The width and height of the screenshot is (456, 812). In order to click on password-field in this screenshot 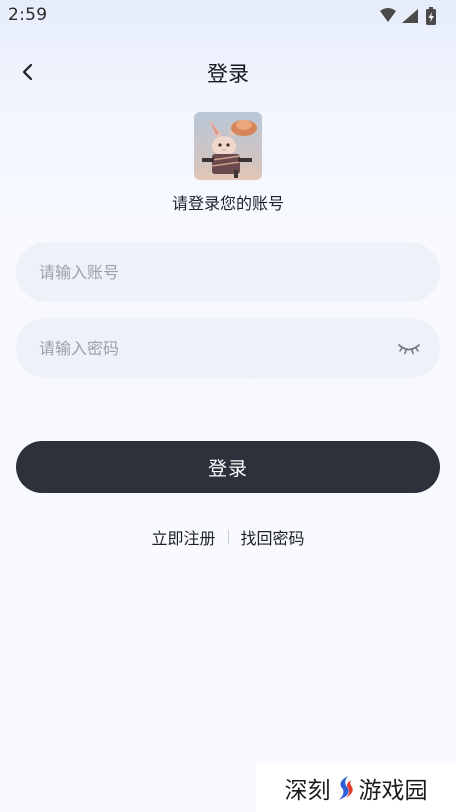, I will do `click(228, 348)`.